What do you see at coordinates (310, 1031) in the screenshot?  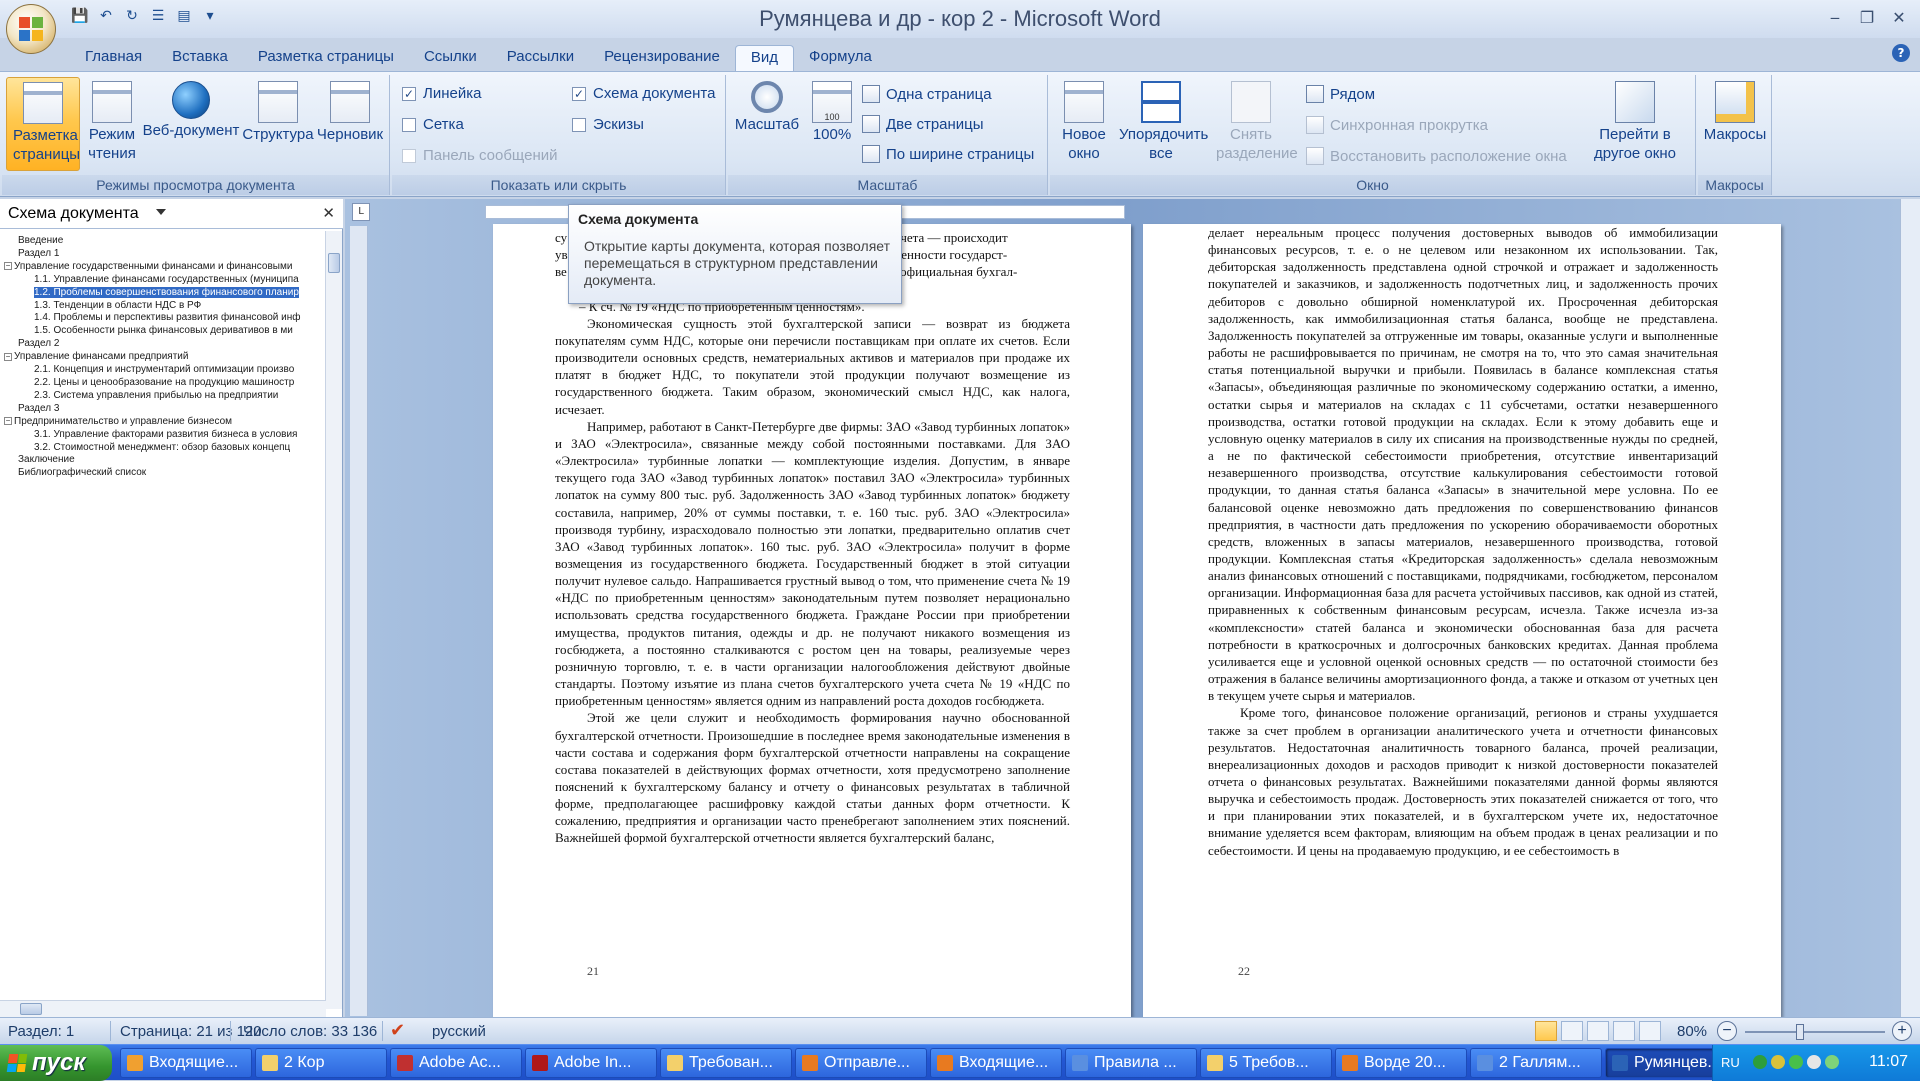 I see `status-word-count: Число слов: 33 136` at bounding box center [310, 1031].